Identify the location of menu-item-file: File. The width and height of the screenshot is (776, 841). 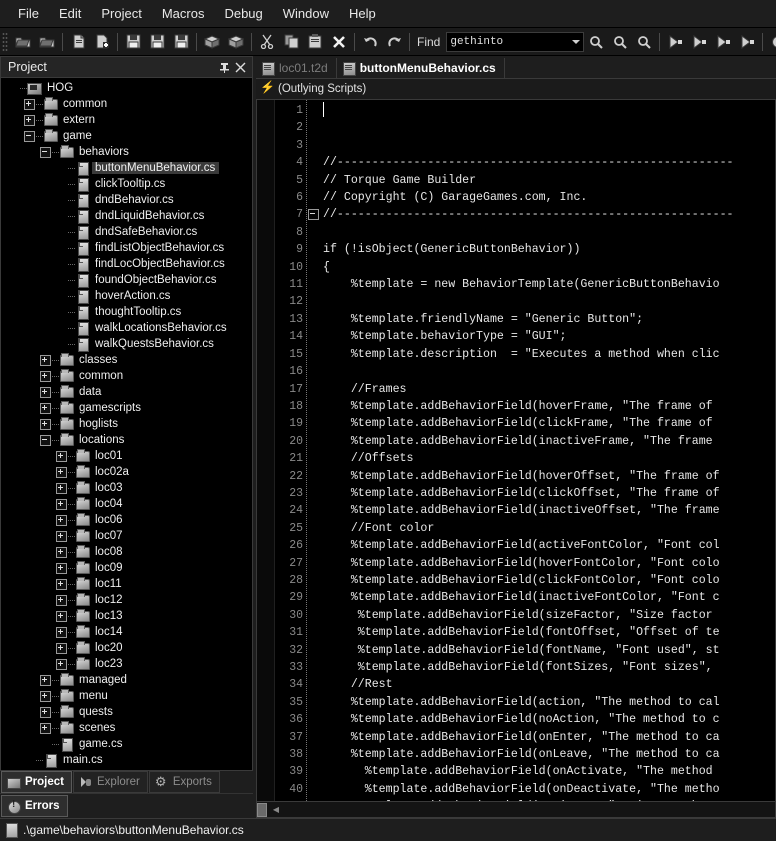
(28, 13).